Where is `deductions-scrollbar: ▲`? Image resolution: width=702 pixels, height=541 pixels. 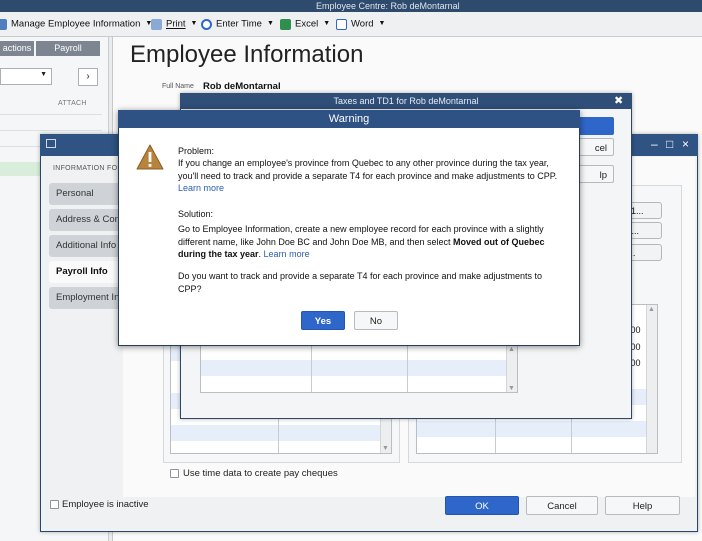 deductions-scrollbar: ▲ is located at coordinates (651, 379).